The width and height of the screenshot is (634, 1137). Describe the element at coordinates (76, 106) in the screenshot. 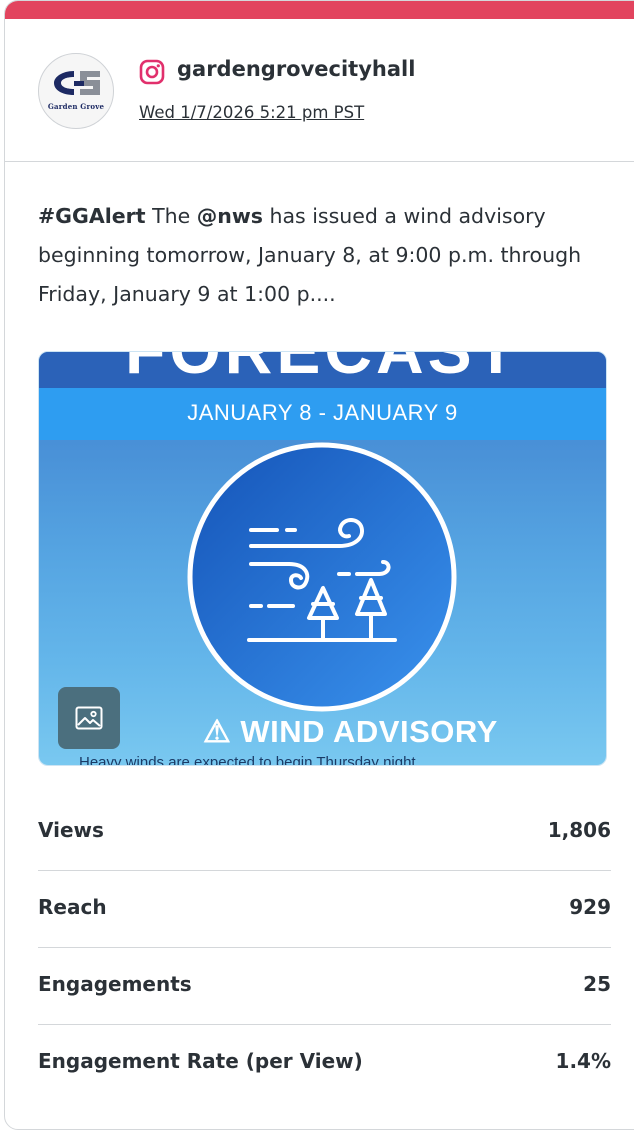

I see `avatar-label: Garden Grove` at that location.